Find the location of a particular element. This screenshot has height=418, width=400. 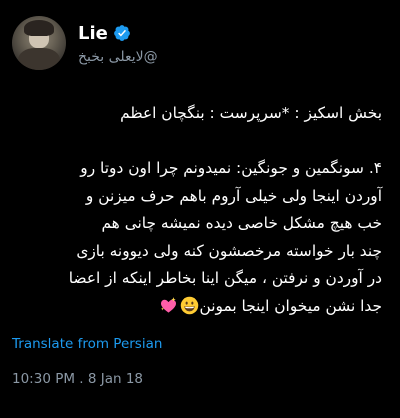

display-name-row: Lie is located at coordinates (118, 33).